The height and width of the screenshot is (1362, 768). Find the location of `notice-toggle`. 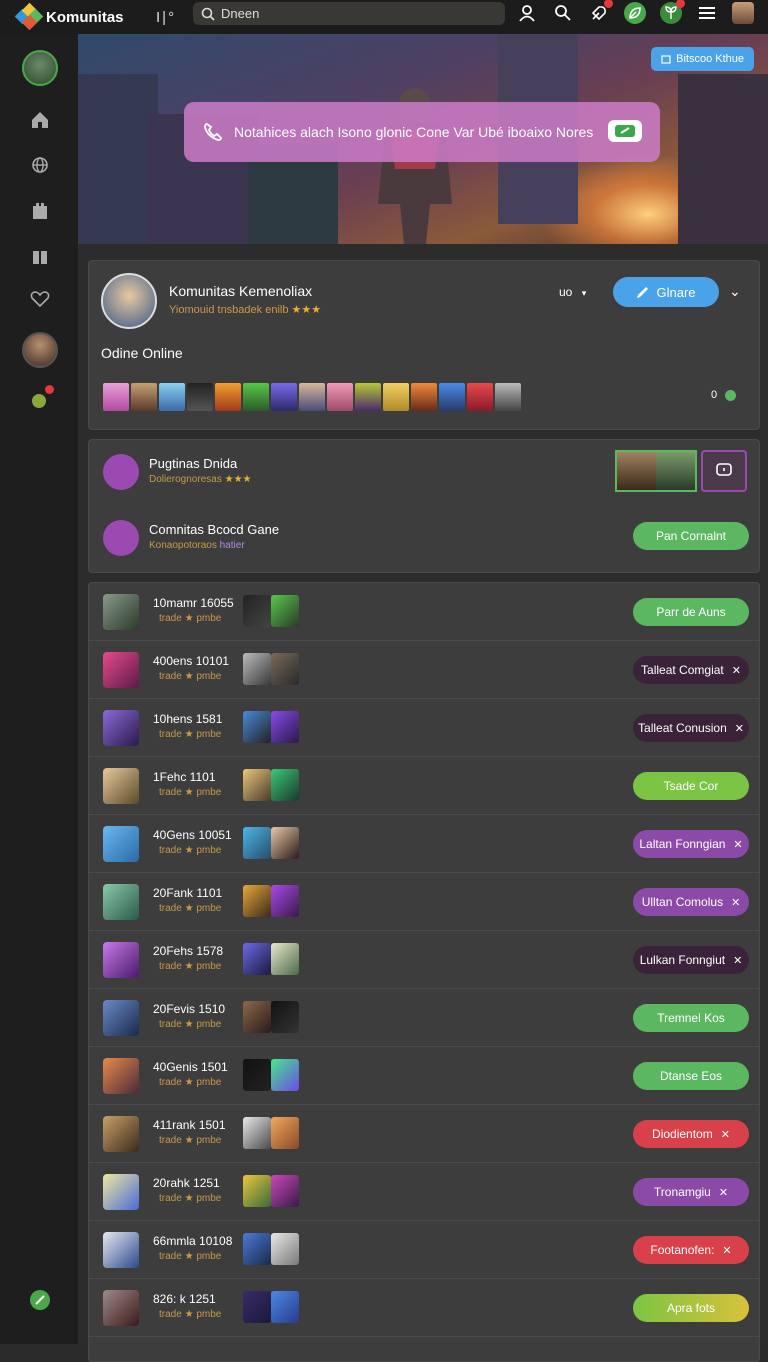

notice-toggle is located at coordinates (625, 131).